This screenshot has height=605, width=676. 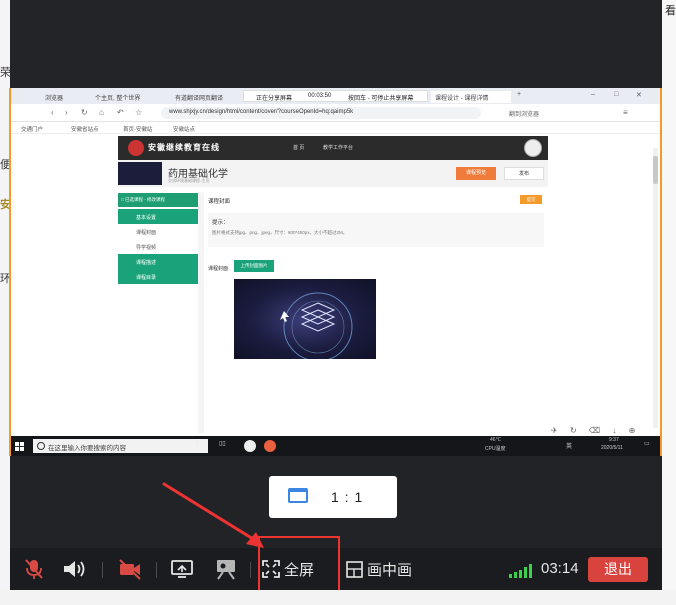 I want to click on site-name: 安徽继续教育在线, so click(x=184, y=147).